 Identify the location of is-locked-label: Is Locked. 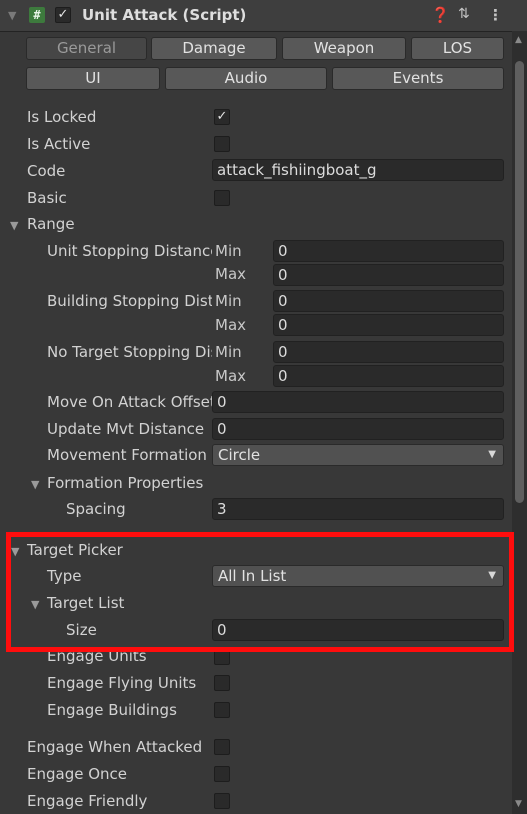
(62, 117).